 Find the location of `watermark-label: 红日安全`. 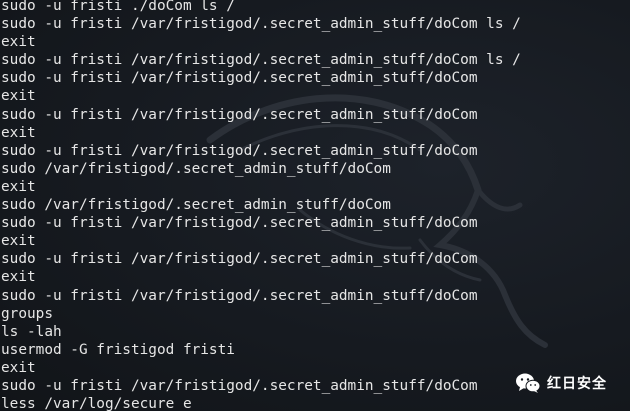

watermark-label: 红日安全 is located at coordinates (577, 384).